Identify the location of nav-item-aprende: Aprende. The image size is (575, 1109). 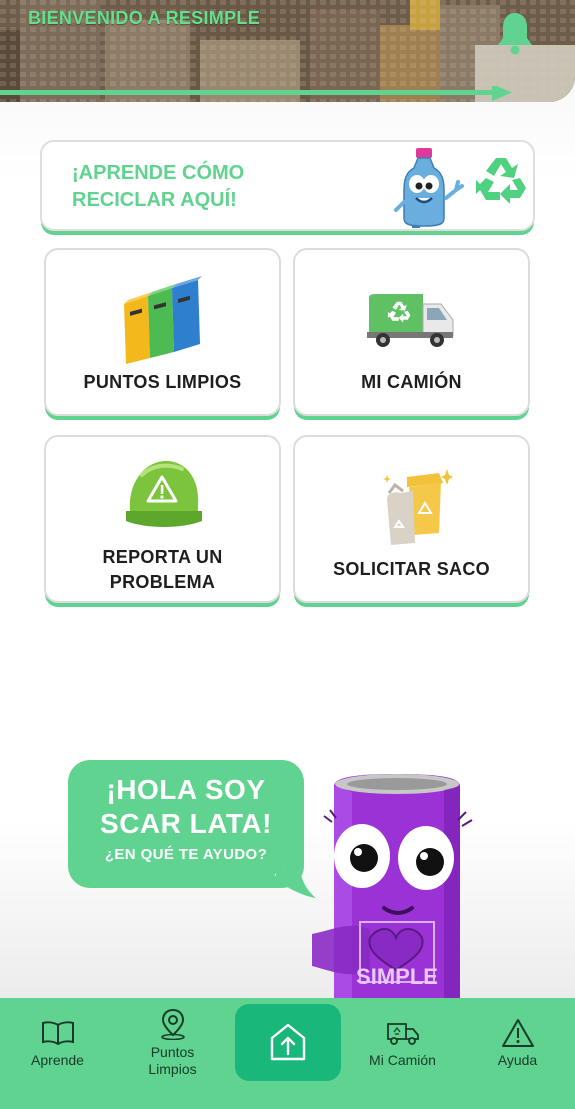
(57, 1053).